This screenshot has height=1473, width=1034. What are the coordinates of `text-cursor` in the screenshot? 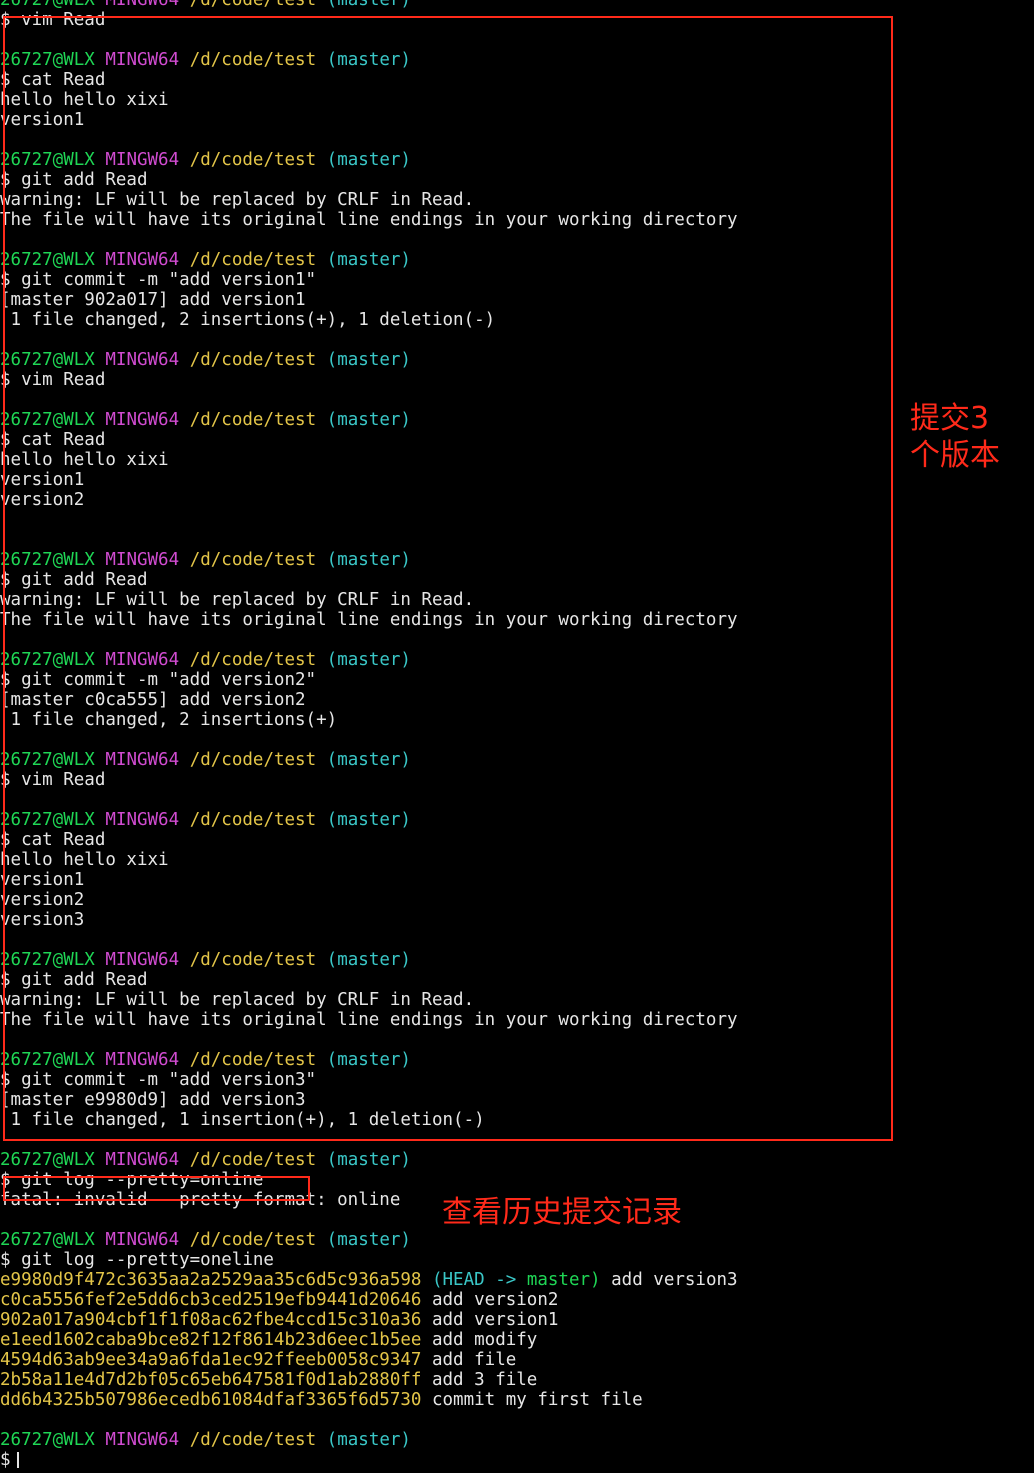 It's located at (17, 1460).